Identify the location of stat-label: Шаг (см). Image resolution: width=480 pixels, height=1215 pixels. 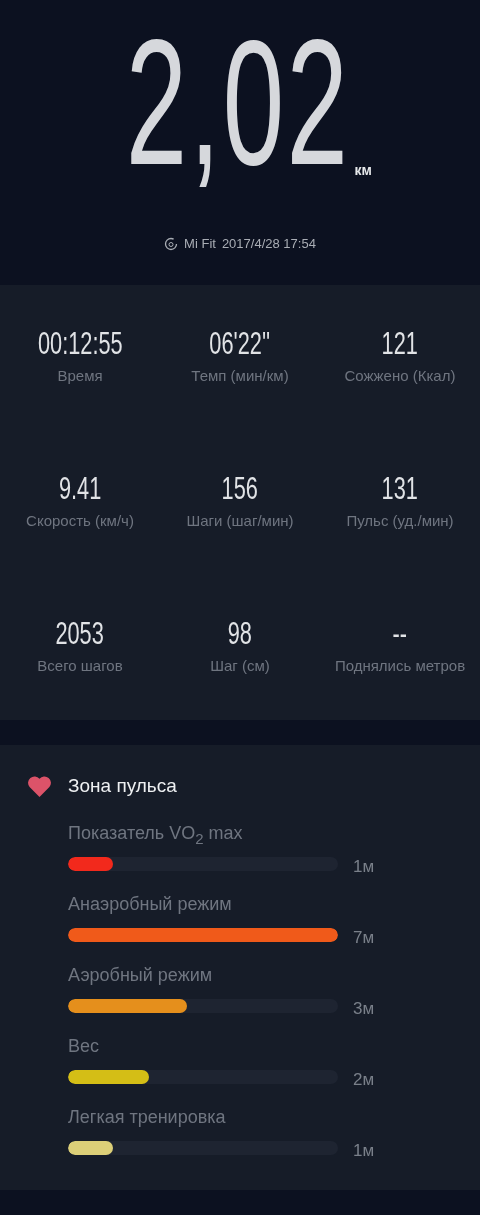
(240, 665).